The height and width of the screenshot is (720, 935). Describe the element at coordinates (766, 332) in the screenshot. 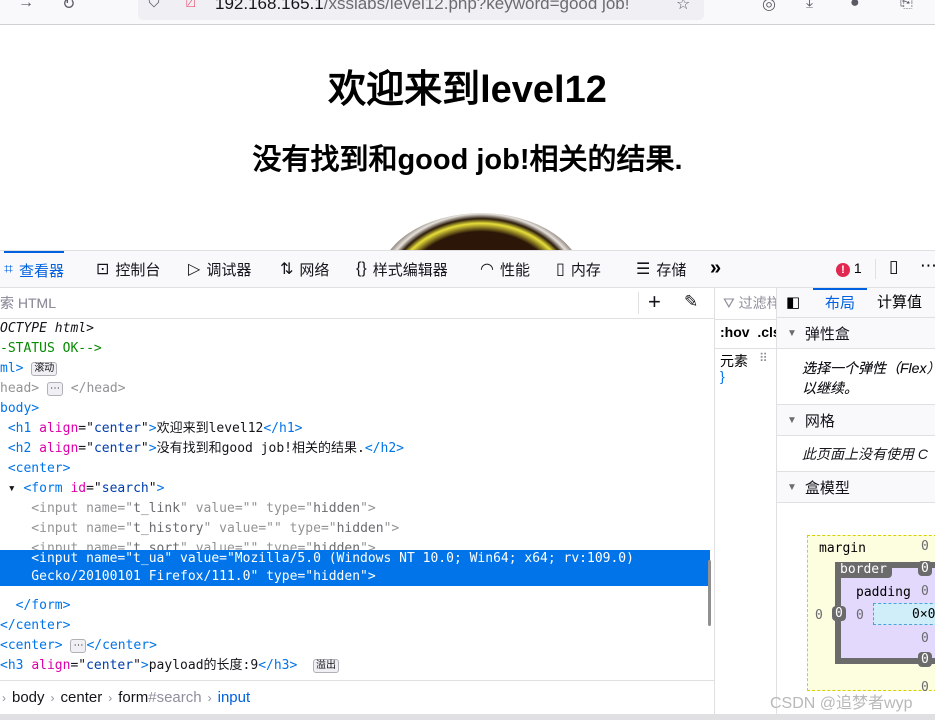

I see `cls-toggle: .cls` at that location.